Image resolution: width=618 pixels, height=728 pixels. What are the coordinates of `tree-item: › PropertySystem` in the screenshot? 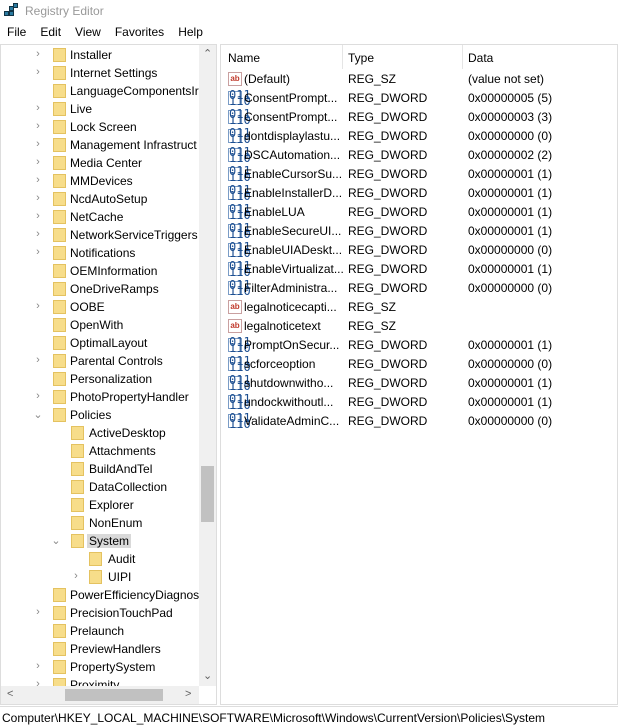 It's located at (100, 667).